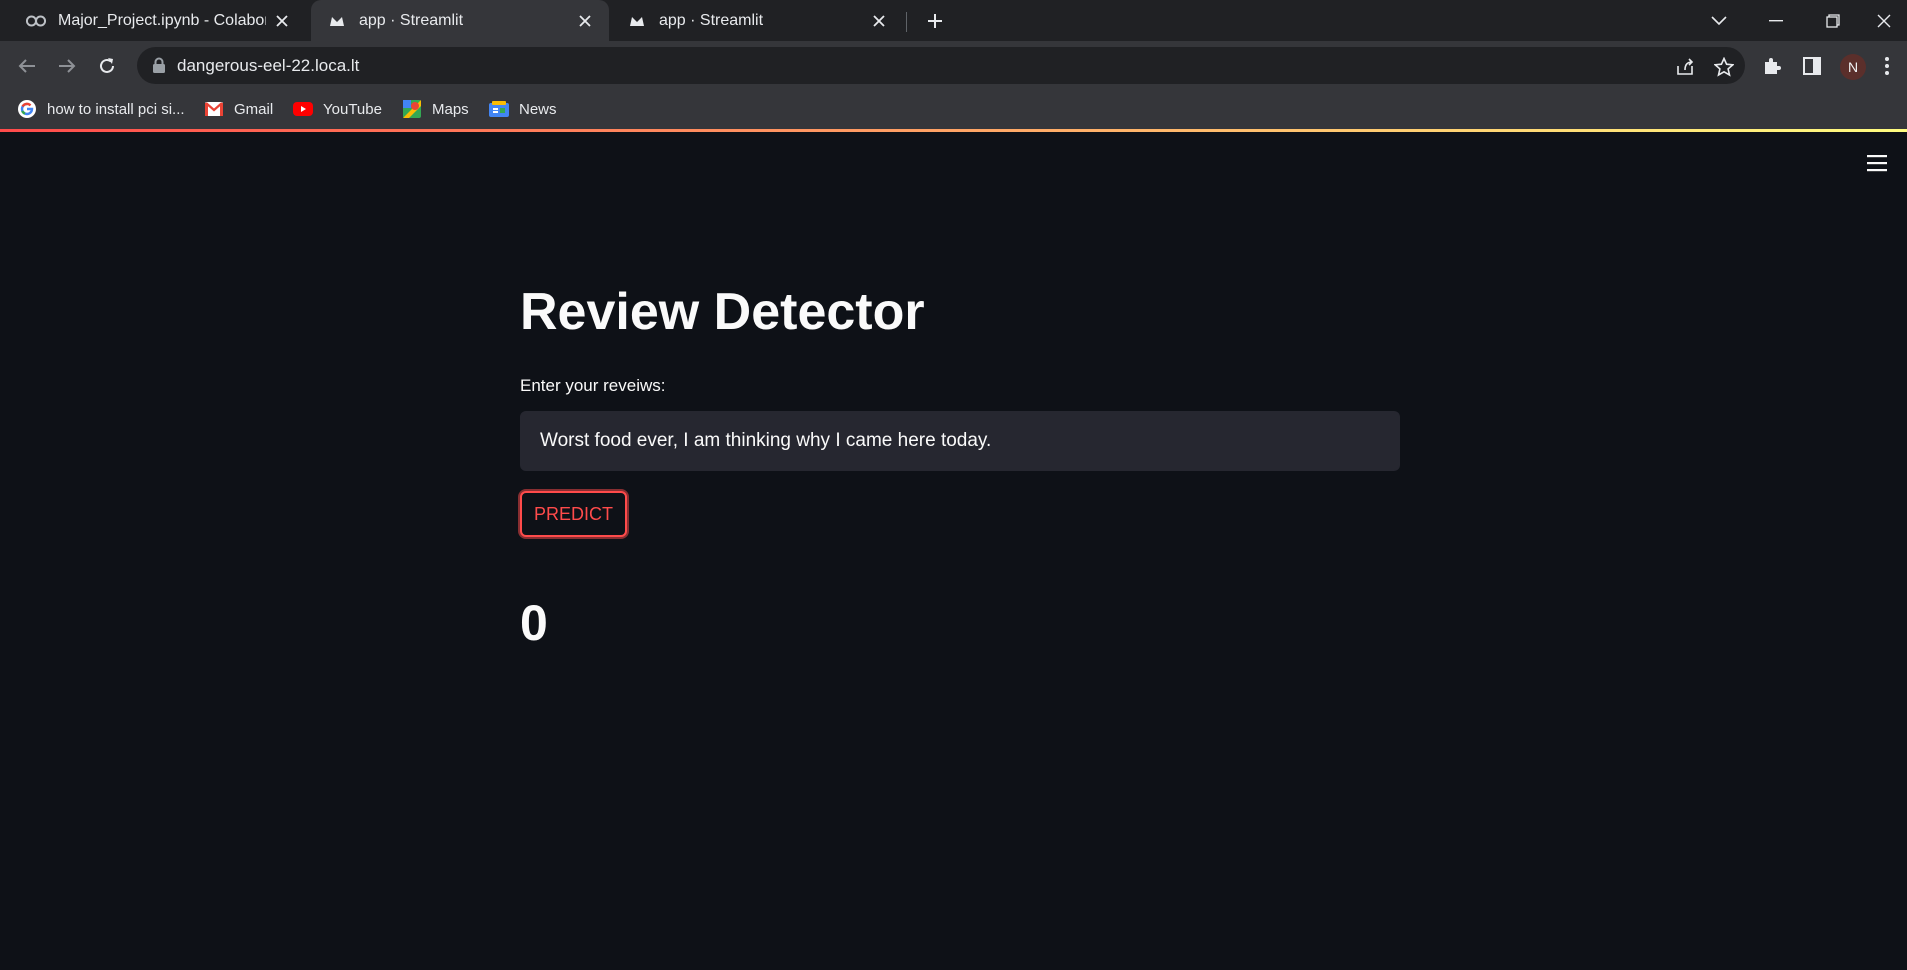 The width and height of the screenshot is (1907, 970). What do you see at coordinates (27, 66) in the screenshot?
I see `back-button` at bounding box center [27, 66].